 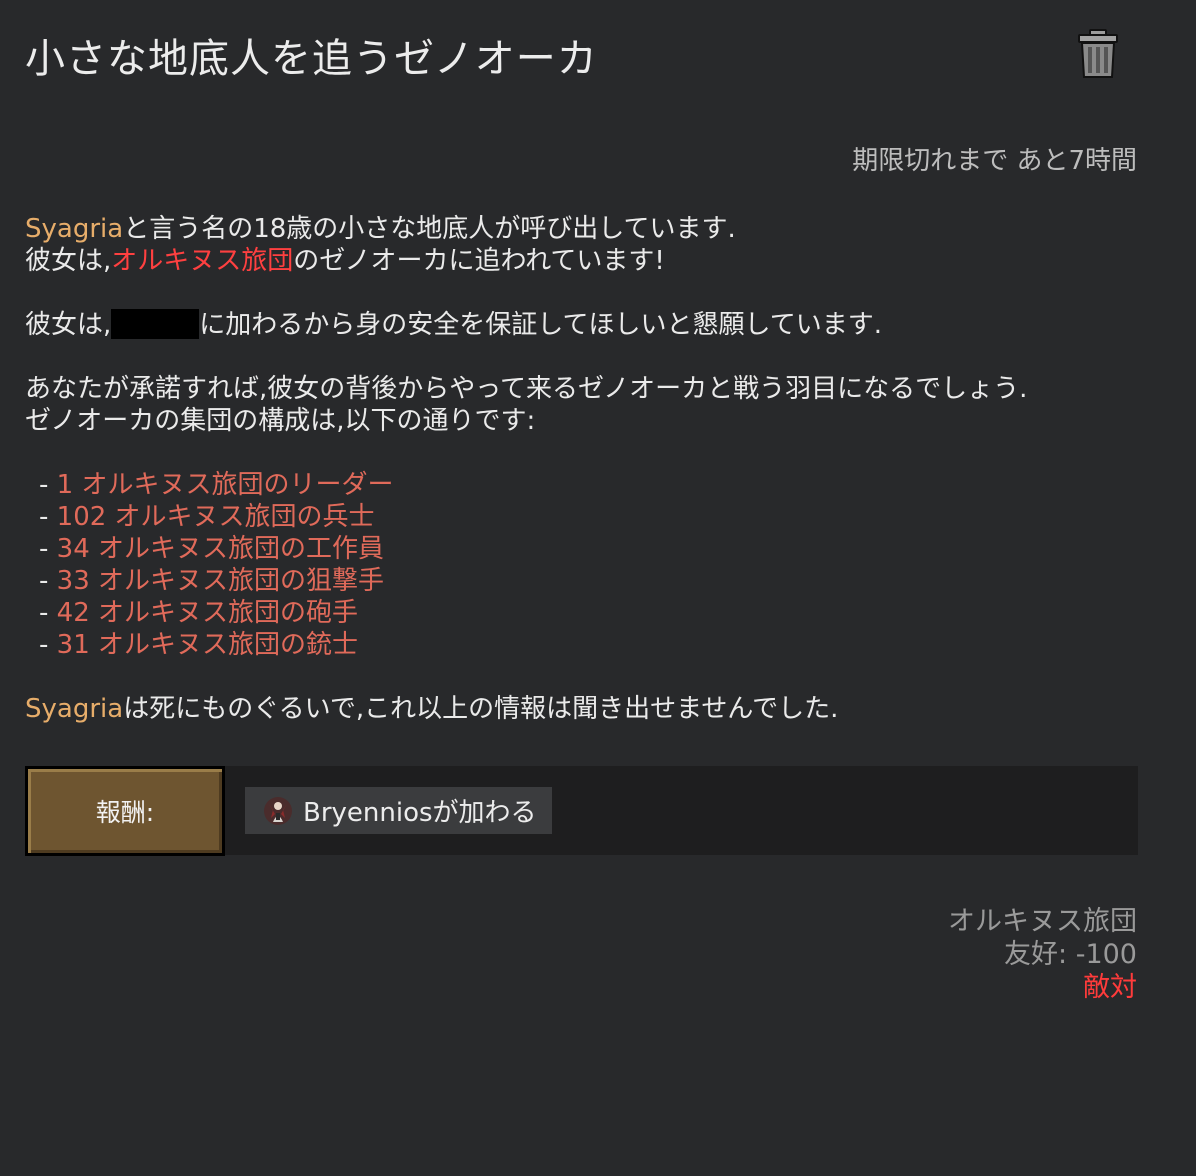 What do you see at coordinates (278, 811) in the screenshot?
I see `pawn-portrait-icon` at bounding box center [278, 811].